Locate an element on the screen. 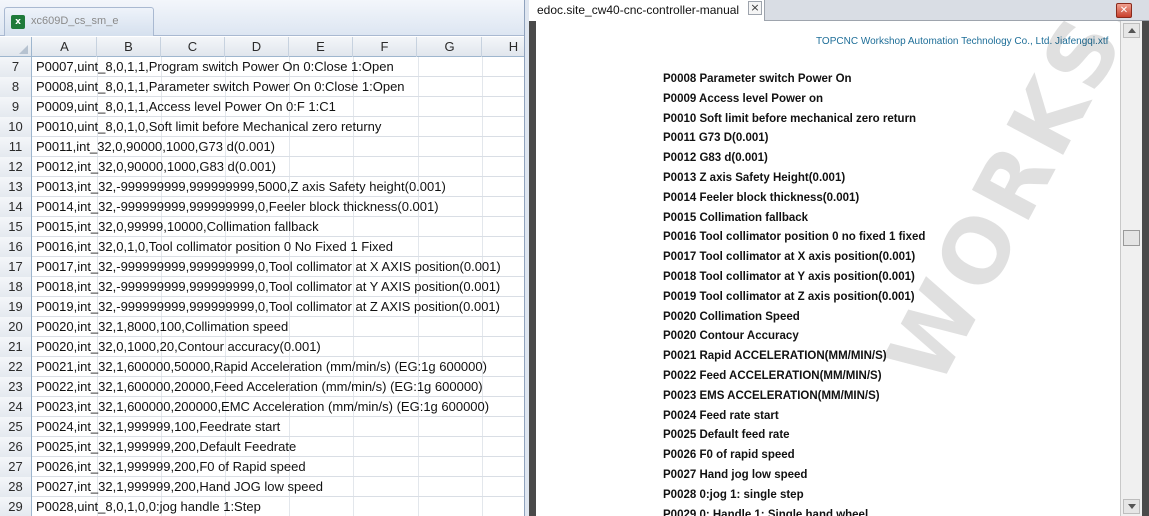 The image size is (1149, 516). excel-file-icon: x is located at coordinates (18, 22).